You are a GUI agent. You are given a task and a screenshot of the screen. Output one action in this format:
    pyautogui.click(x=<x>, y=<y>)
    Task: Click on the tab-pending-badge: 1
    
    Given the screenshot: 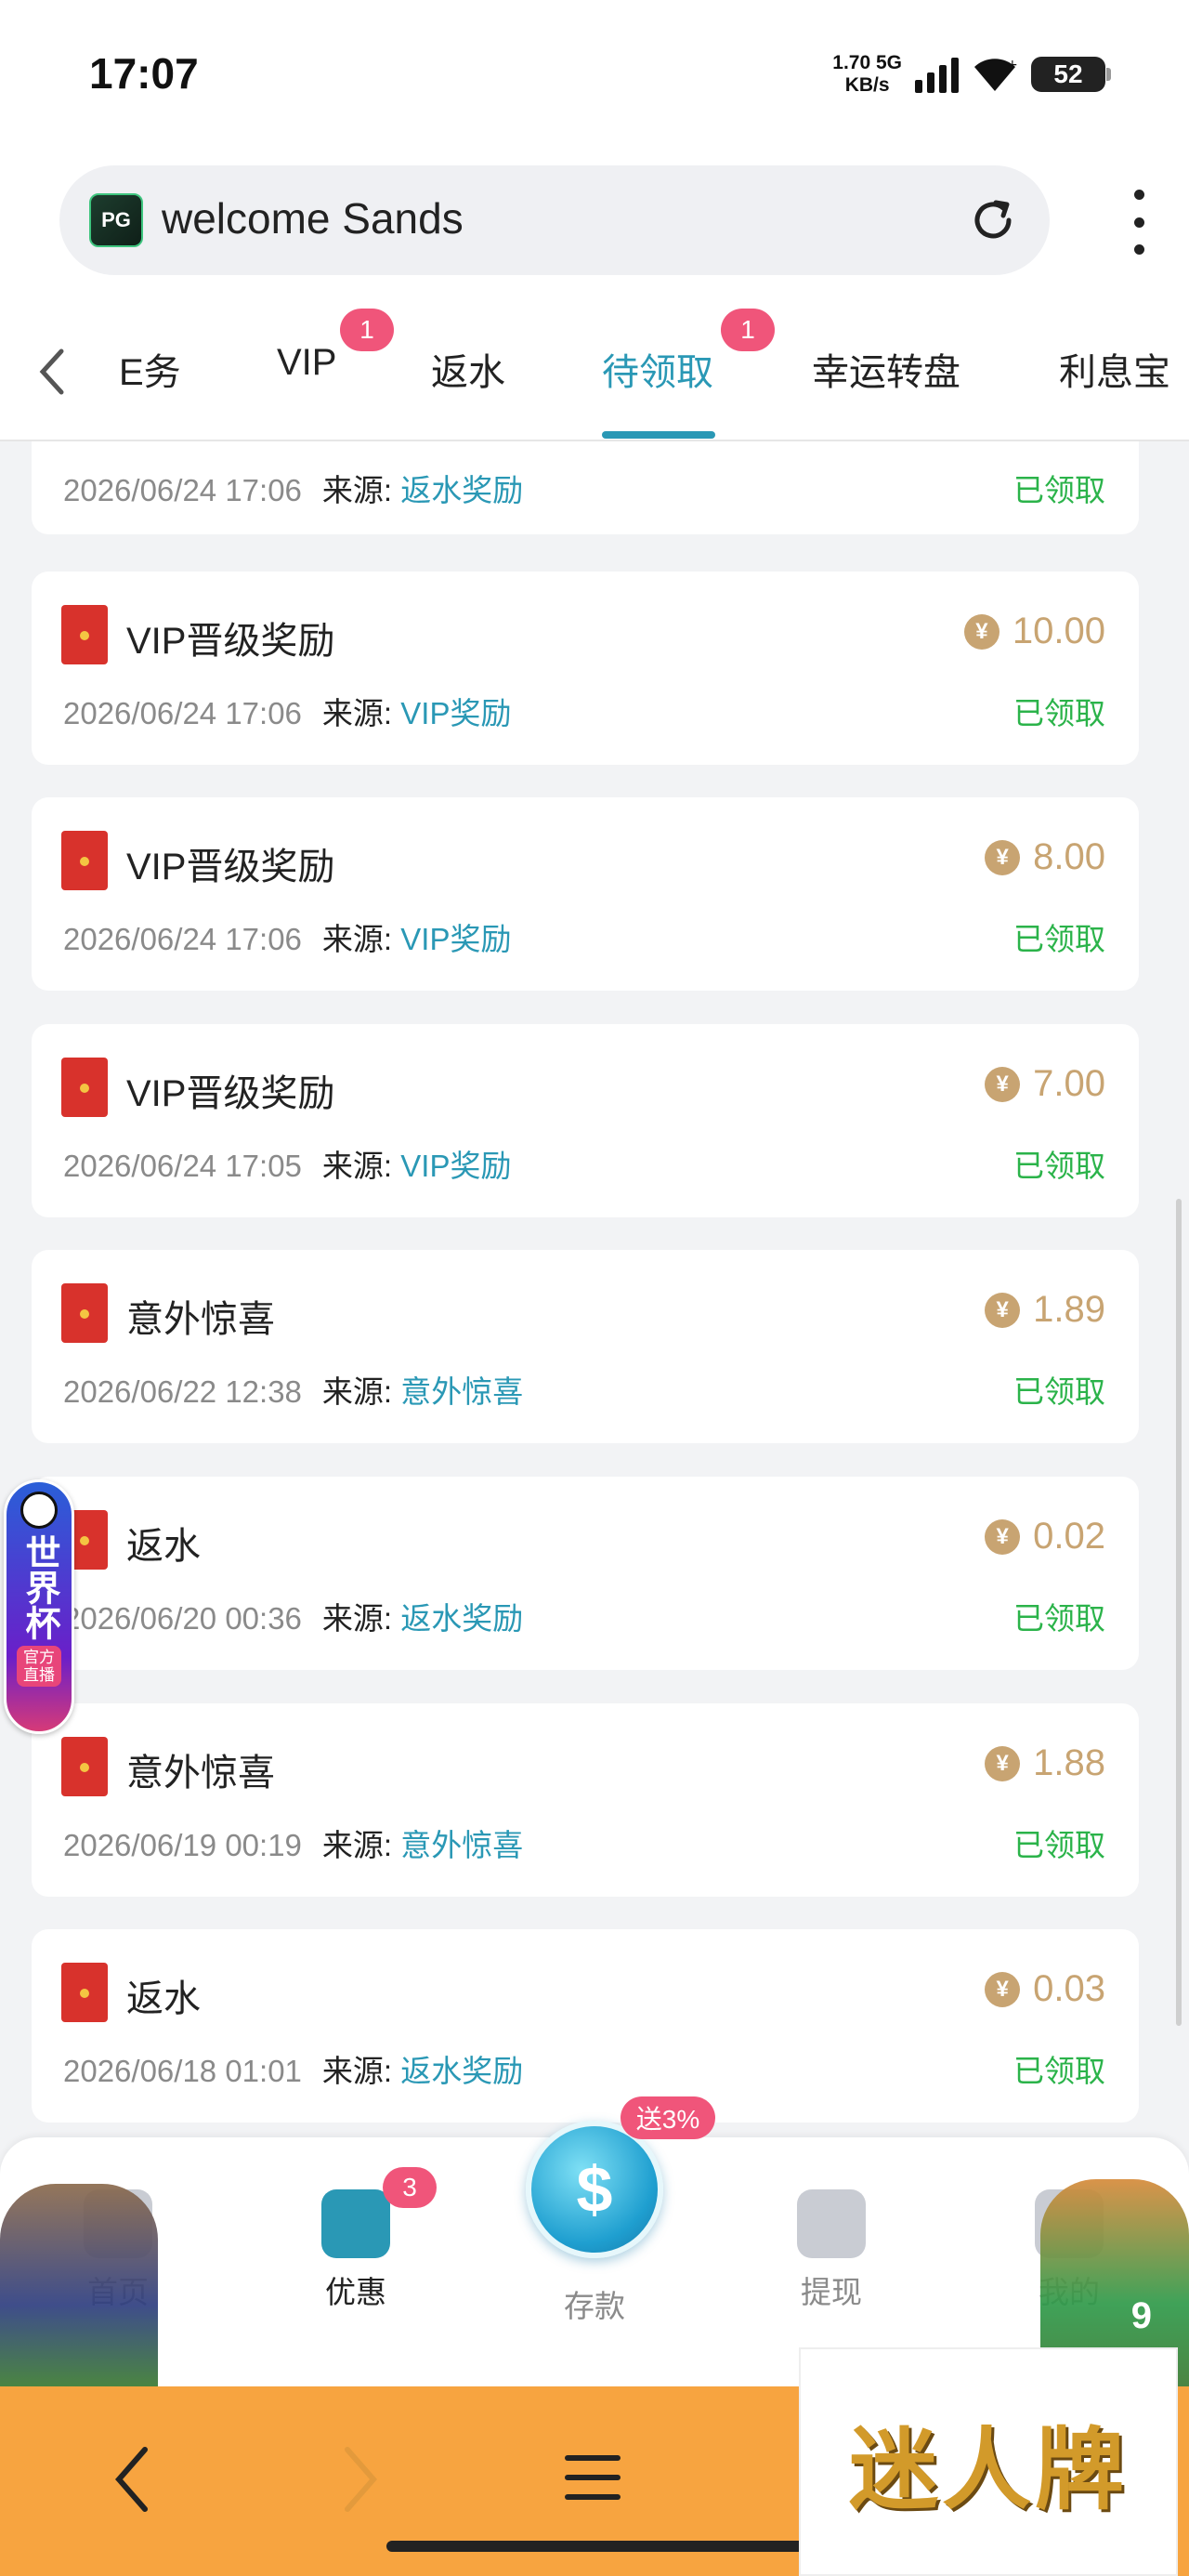 What is the action you would take?
    pyautogui.click(x=748, y=330)
    